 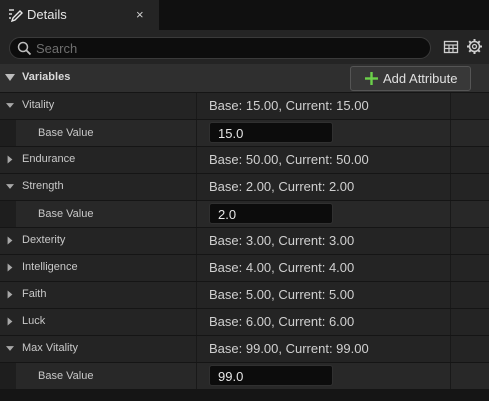 What do you see at coordinates (282, 321) in the screenshot?
I see `attribute-value: Base: 6.00, Current: 6.00` at bounding box center [282, 321].